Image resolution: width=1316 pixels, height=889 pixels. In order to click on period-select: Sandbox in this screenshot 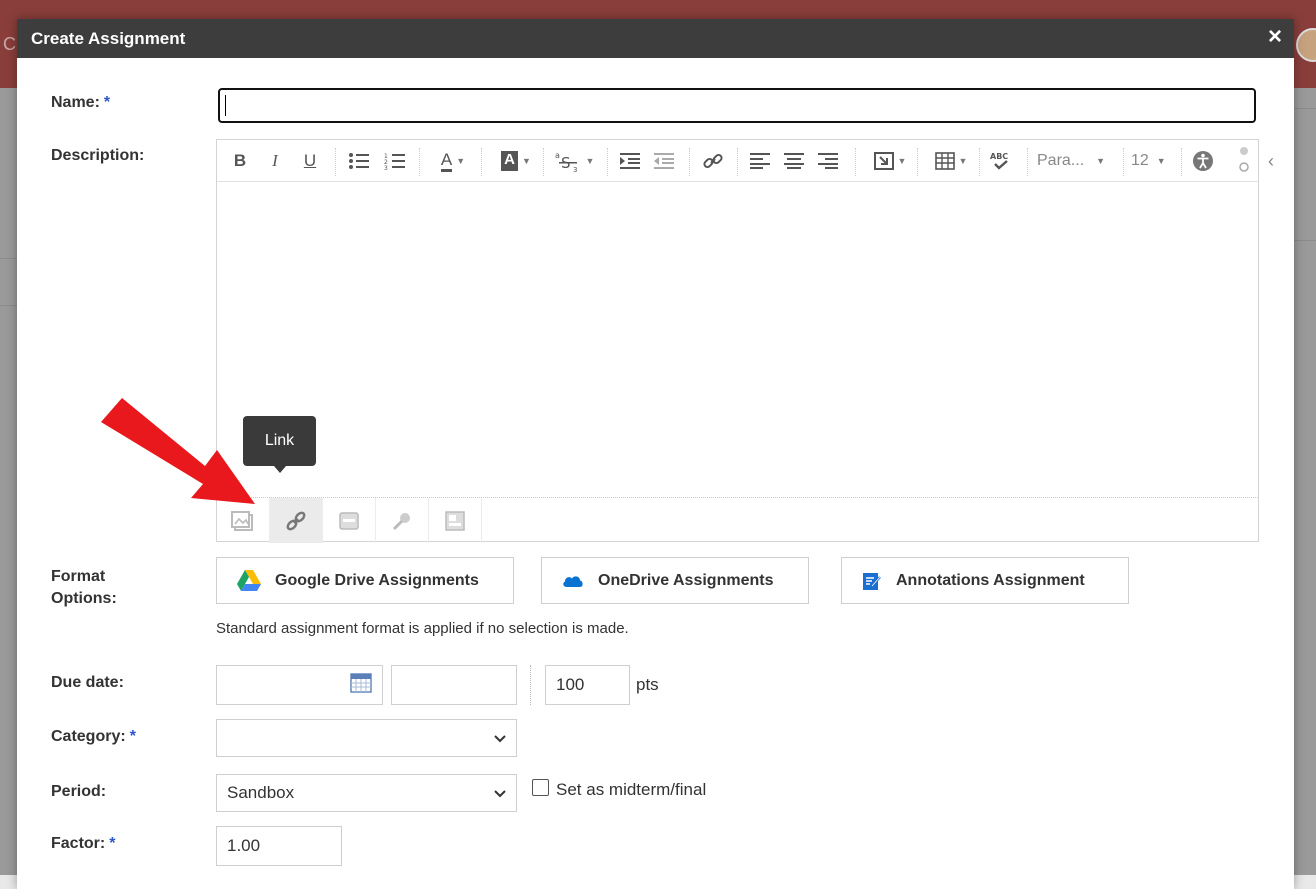, I will do `click(366, 793)`.